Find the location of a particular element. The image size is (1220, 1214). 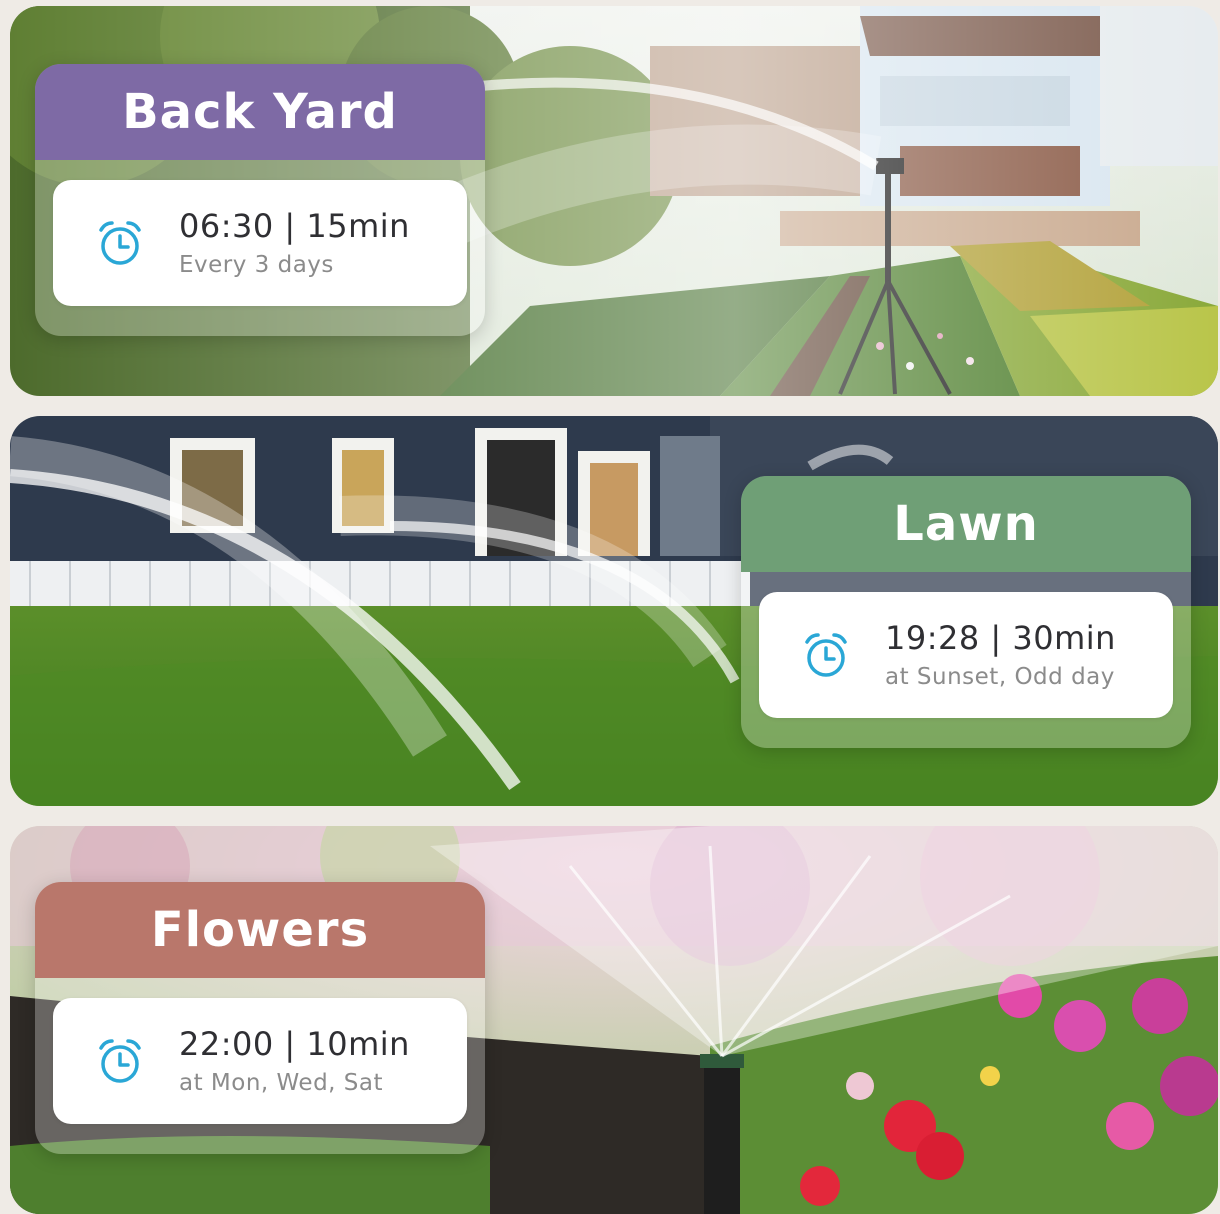

schedule-detail: 06:30 | 15min Every 3 days is located at coordinates (260, 243).